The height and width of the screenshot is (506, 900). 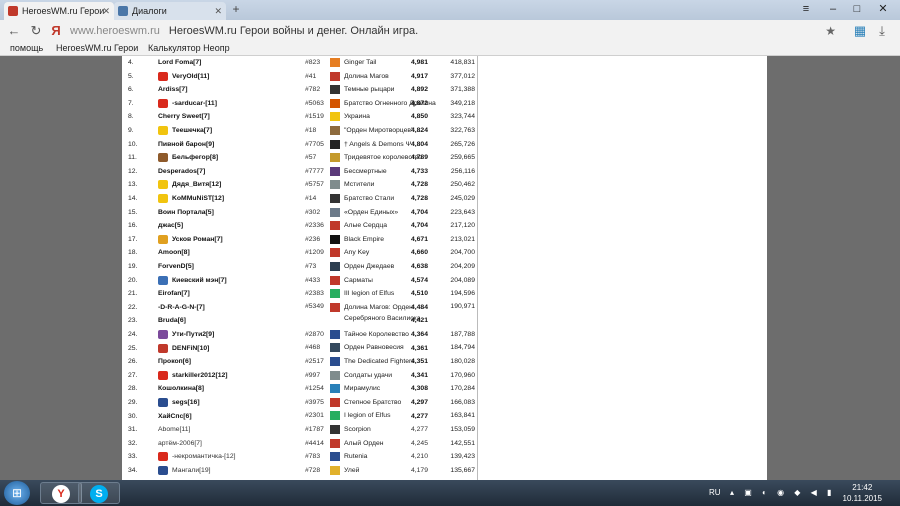 What do you see at coordinates (181, 308) in the screenshot?
I see `player-name-link: -D-R-A-G-N-[7]` at bounding box center [181, 308].